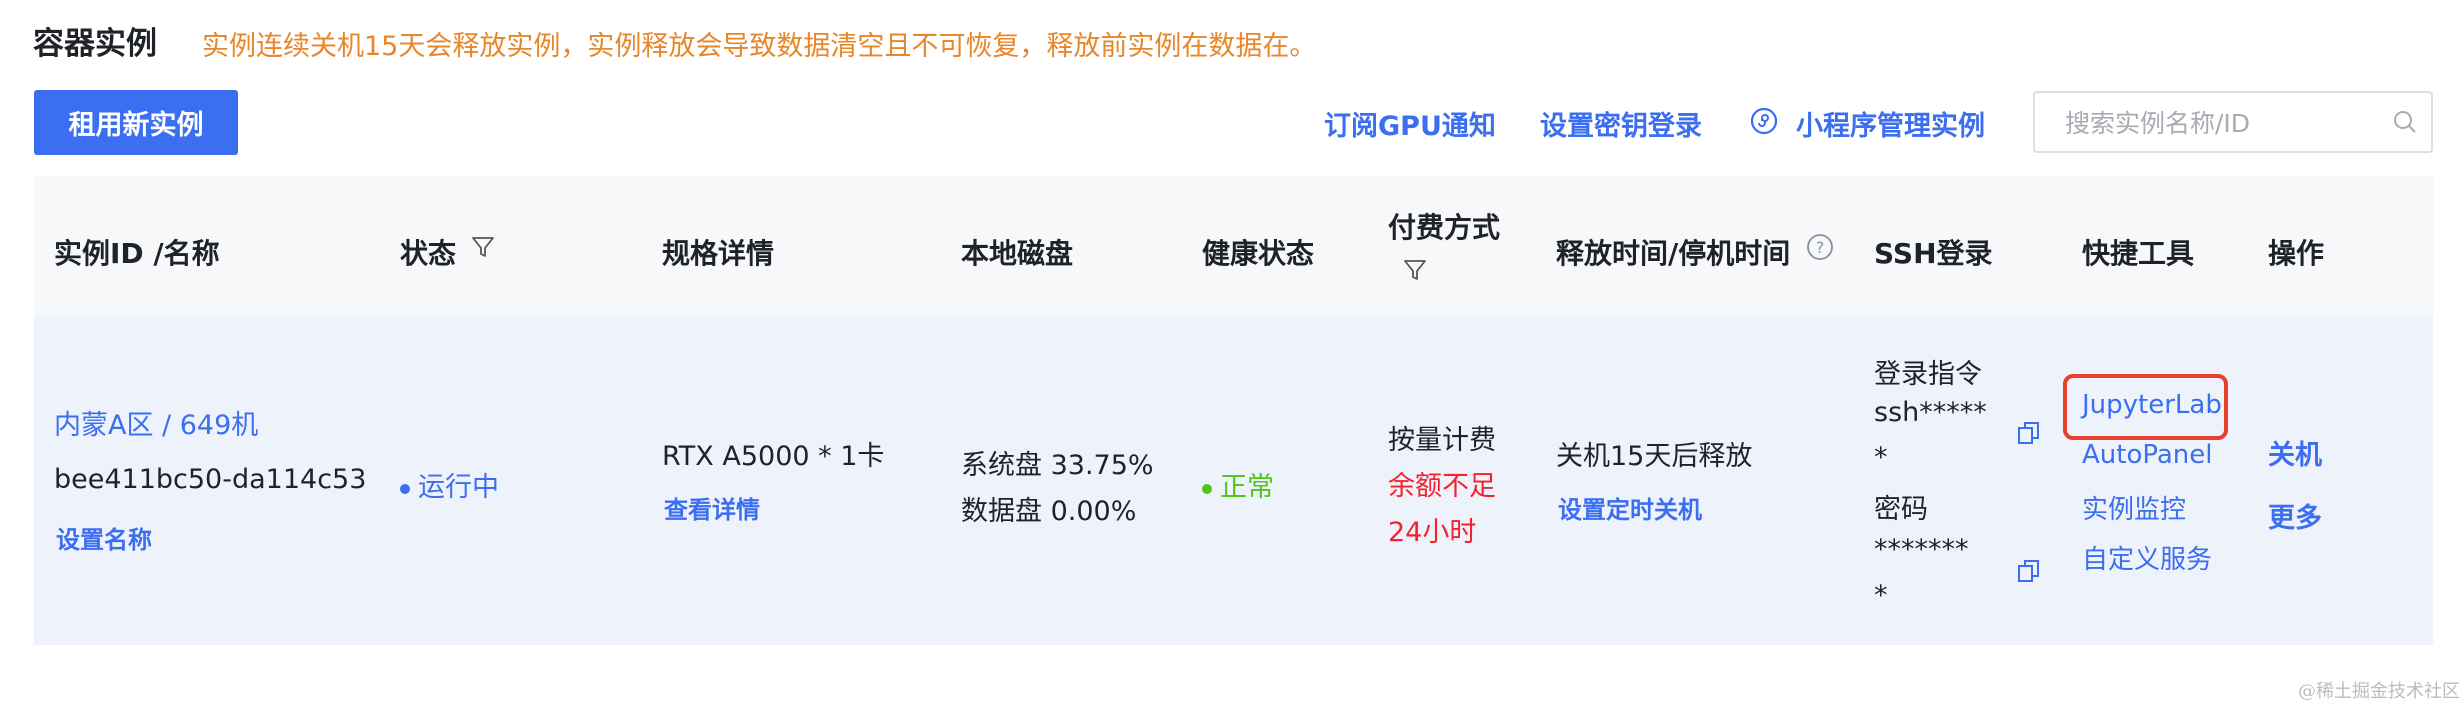 The image size is (2462, 703). Describe the element at coordinates (1930, 412) in the screenshot. I see `ssh-cmd-value: ssh*****` at that location.